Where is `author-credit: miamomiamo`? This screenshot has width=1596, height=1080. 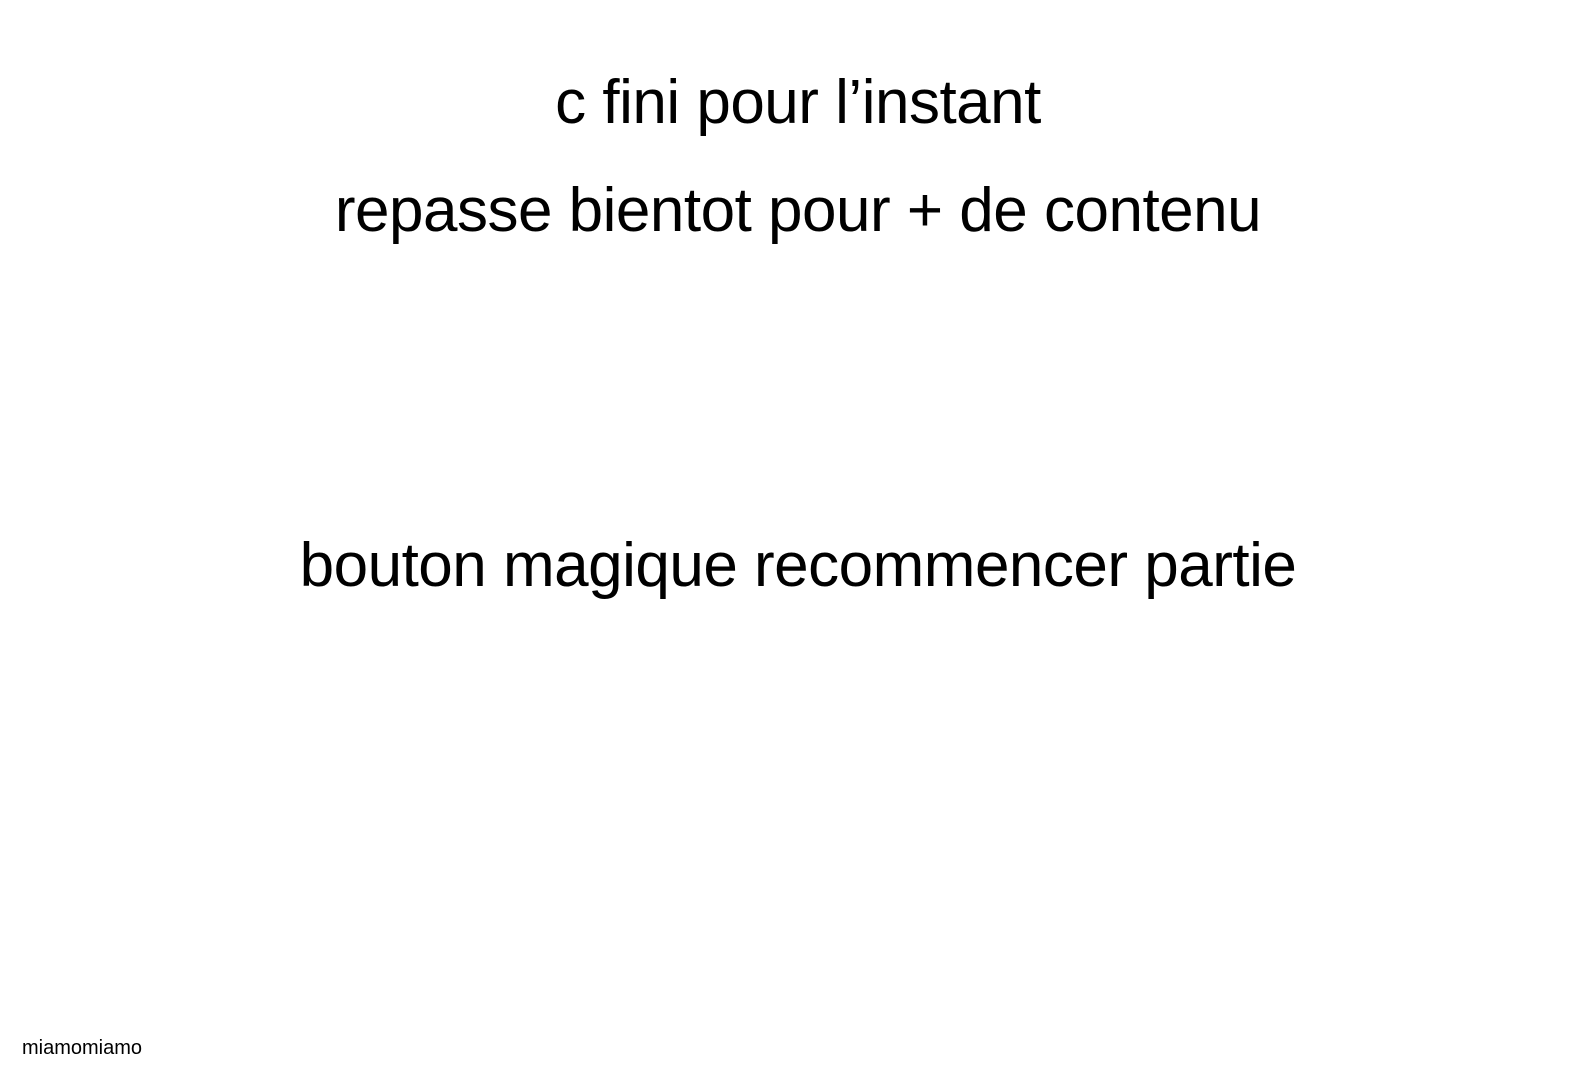
author-credit: miamomiamo is located at coordinates (82, 1048).